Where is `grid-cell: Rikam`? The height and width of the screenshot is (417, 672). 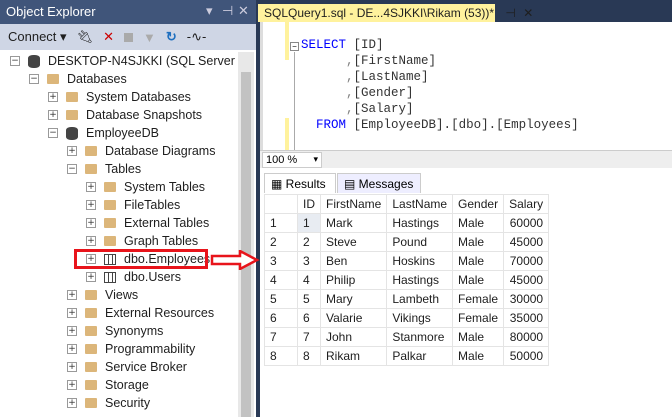 grid-cell: Rikam is located at coordinates (353, 356).